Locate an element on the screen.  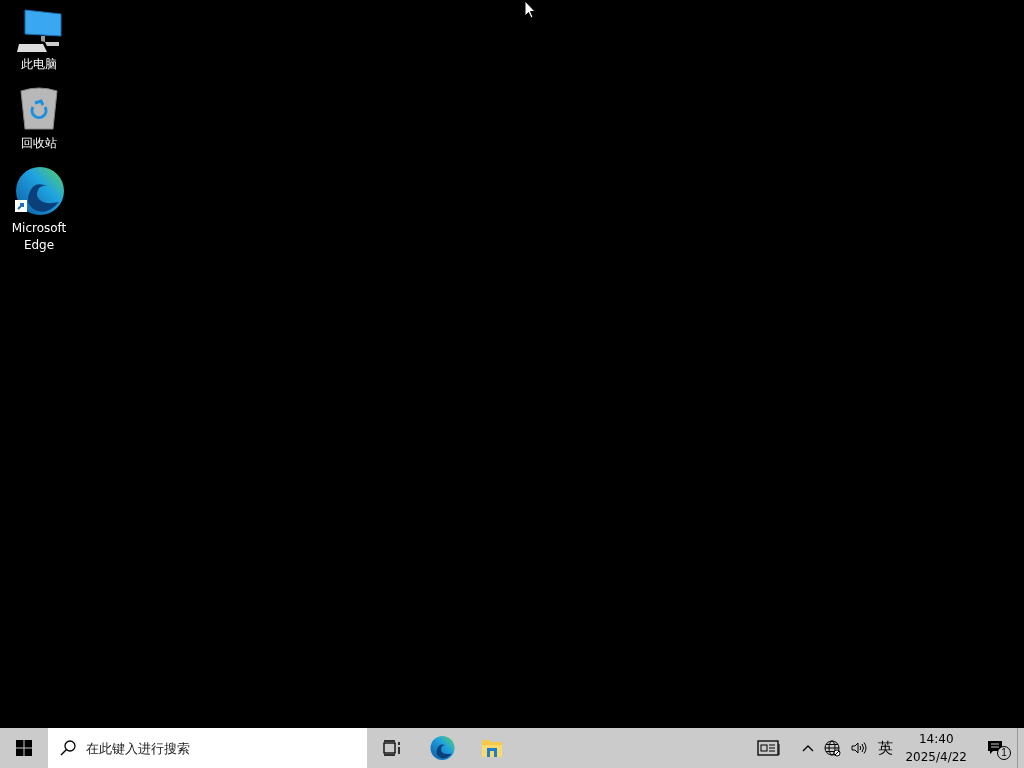
notification-count: 1 is located at coordinates (1004, 753).